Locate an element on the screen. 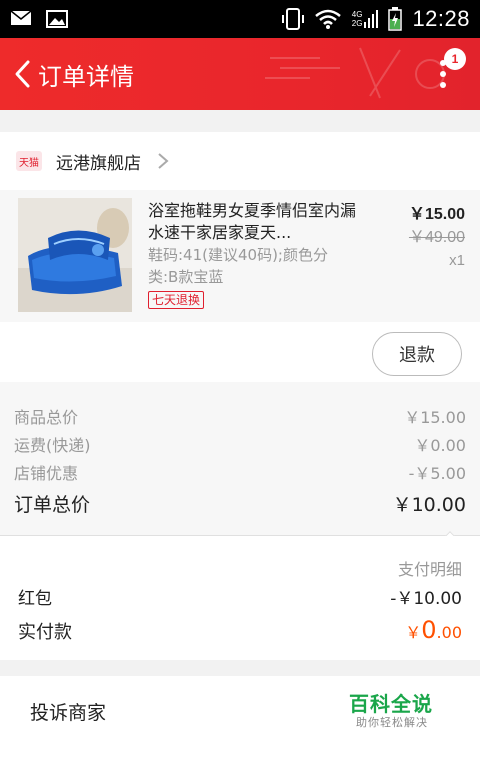  back-arrow-icon is located at coordinates (22, 74).